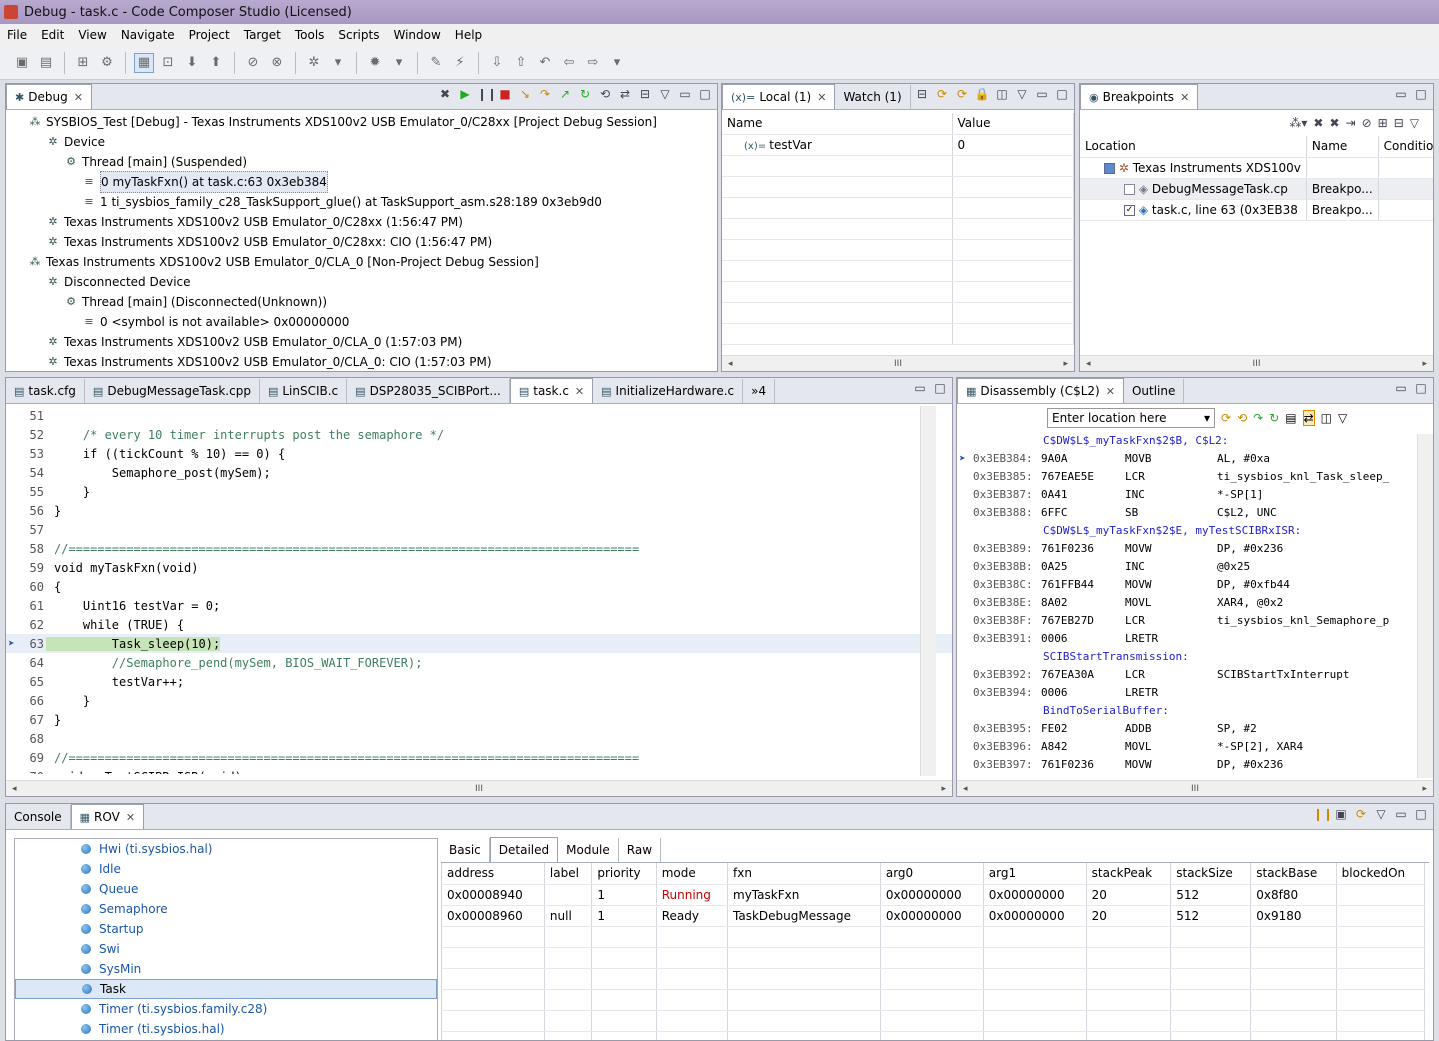 Image resolution: width=1439 pixels, height=1041 pixels. What do you see at coordinates (216, 63) in the screenshot?
I see `memory-save-icon: ⬆` at bounding box center [216, 63].